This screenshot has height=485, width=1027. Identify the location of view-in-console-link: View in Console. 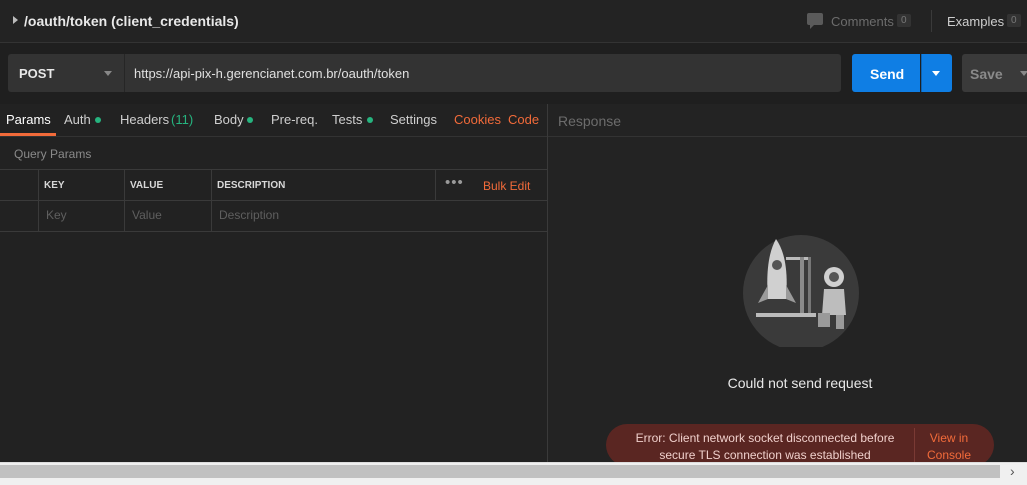
(949, 447).